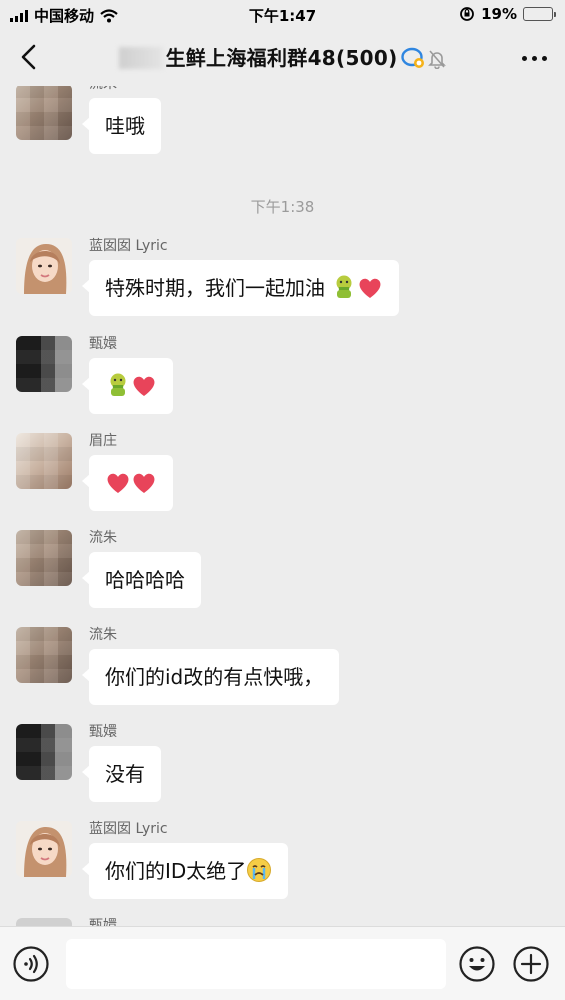 The image size is (565, 1000). I want to click on mute-bell-icon, so click(436, 59).